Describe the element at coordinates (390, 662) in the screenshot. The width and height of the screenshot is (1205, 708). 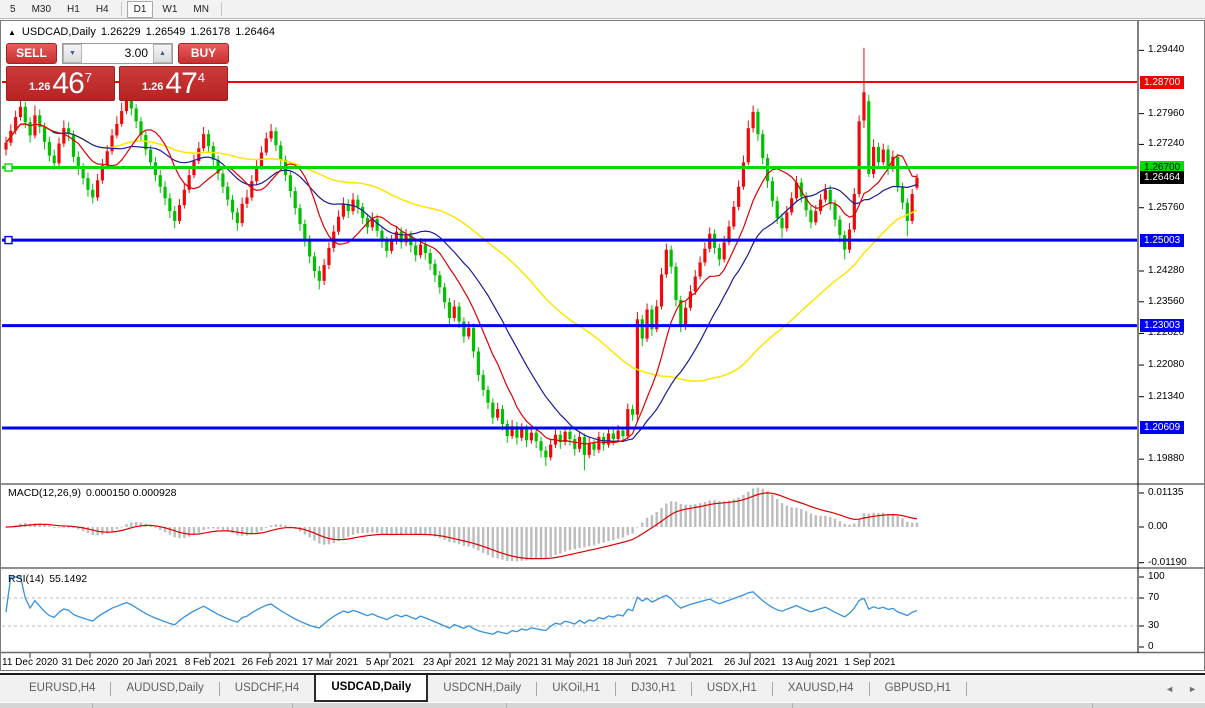
I see `date-tick-label: 5 Apr 2021` at that location.